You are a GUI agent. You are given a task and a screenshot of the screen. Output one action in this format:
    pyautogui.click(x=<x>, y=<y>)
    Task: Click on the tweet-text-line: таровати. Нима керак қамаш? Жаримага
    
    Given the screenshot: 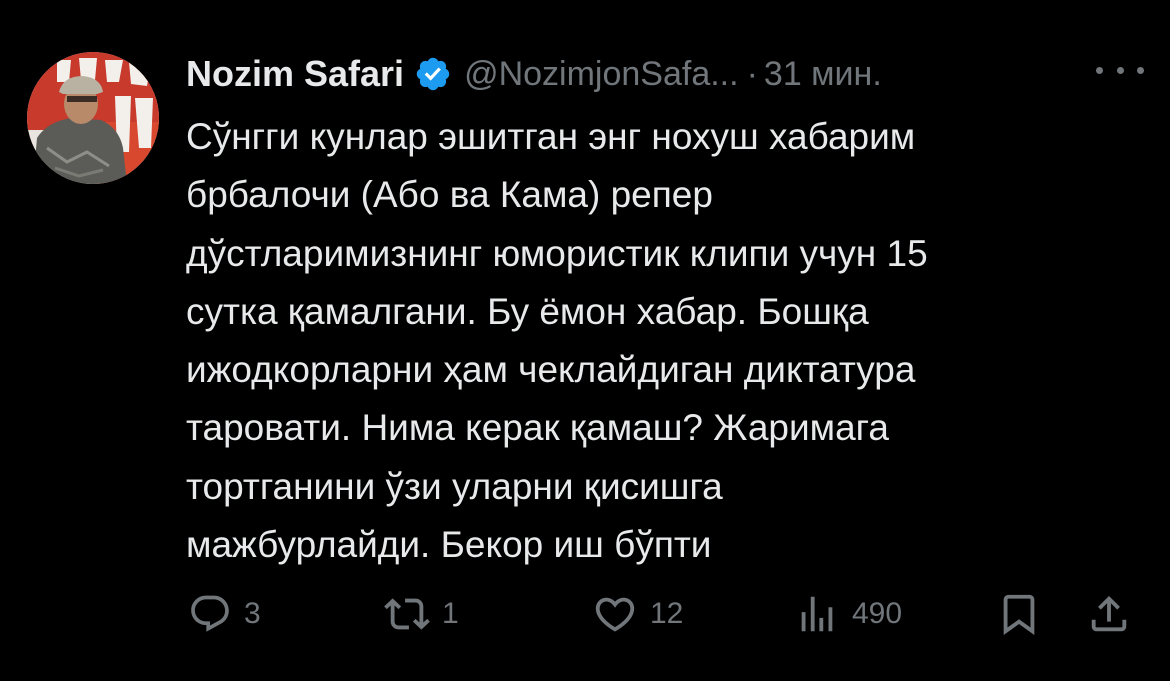 What is the action you would take?
    pyautogui.click(x=537, y=428)
    